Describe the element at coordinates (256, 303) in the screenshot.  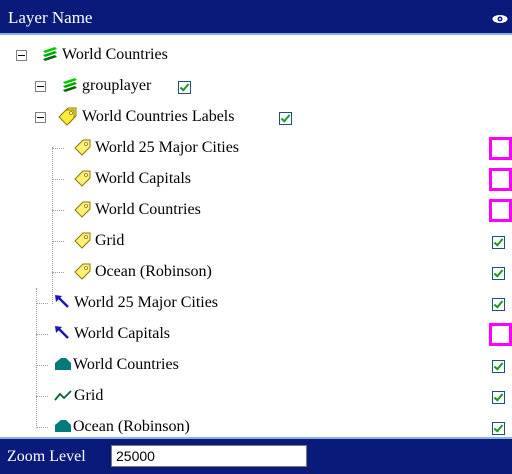
I see `tree-node-layer: World 25 Major Cities` at that location.